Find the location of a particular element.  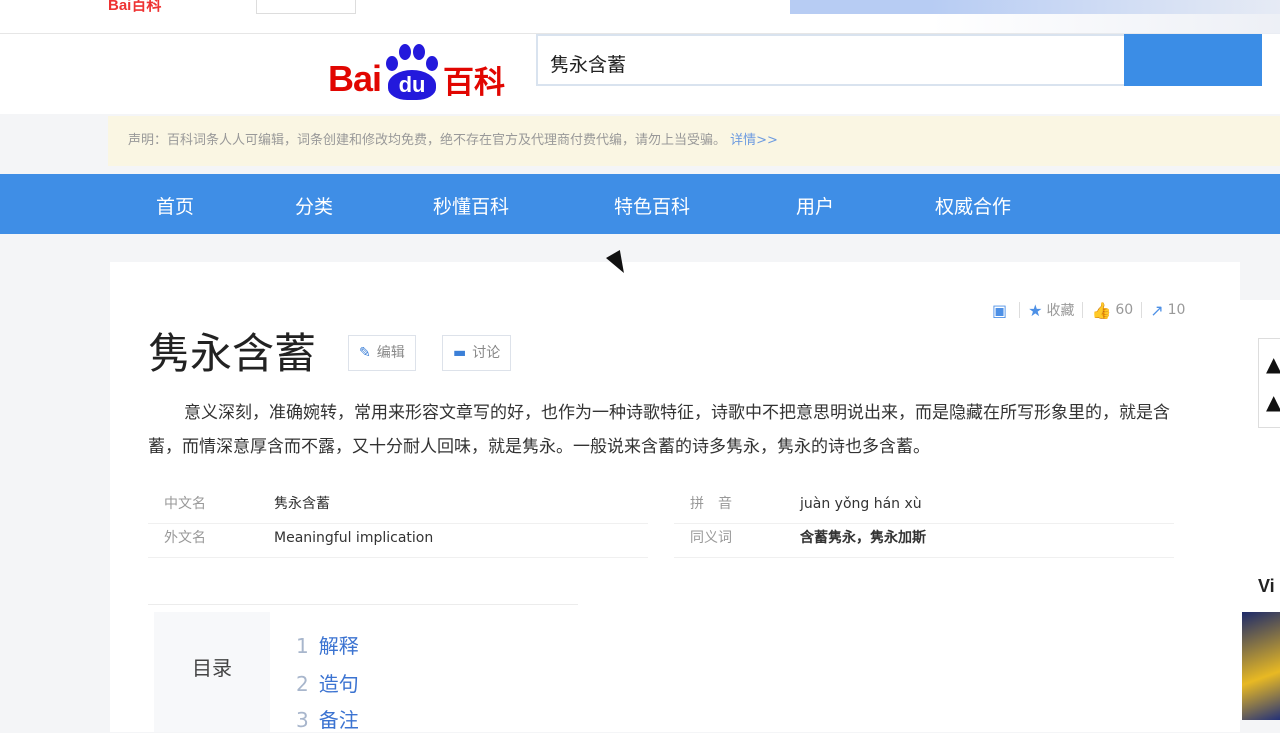

toc-item: 1 解释 is located at coordinates (327, 644).